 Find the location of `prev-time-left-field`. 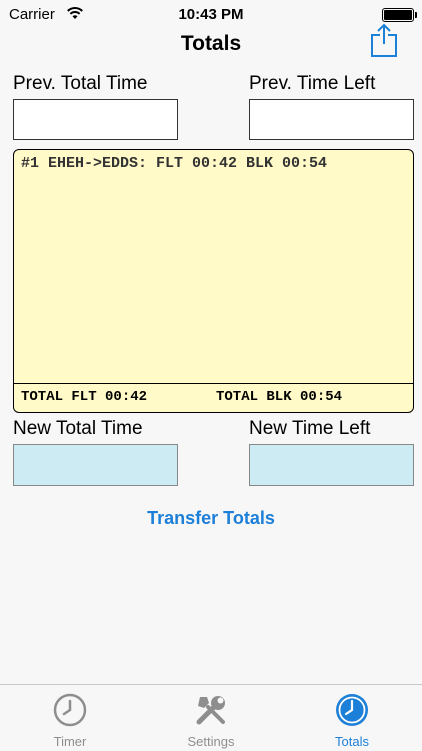

prev-time-left-field is located at coordinates (331, 119).